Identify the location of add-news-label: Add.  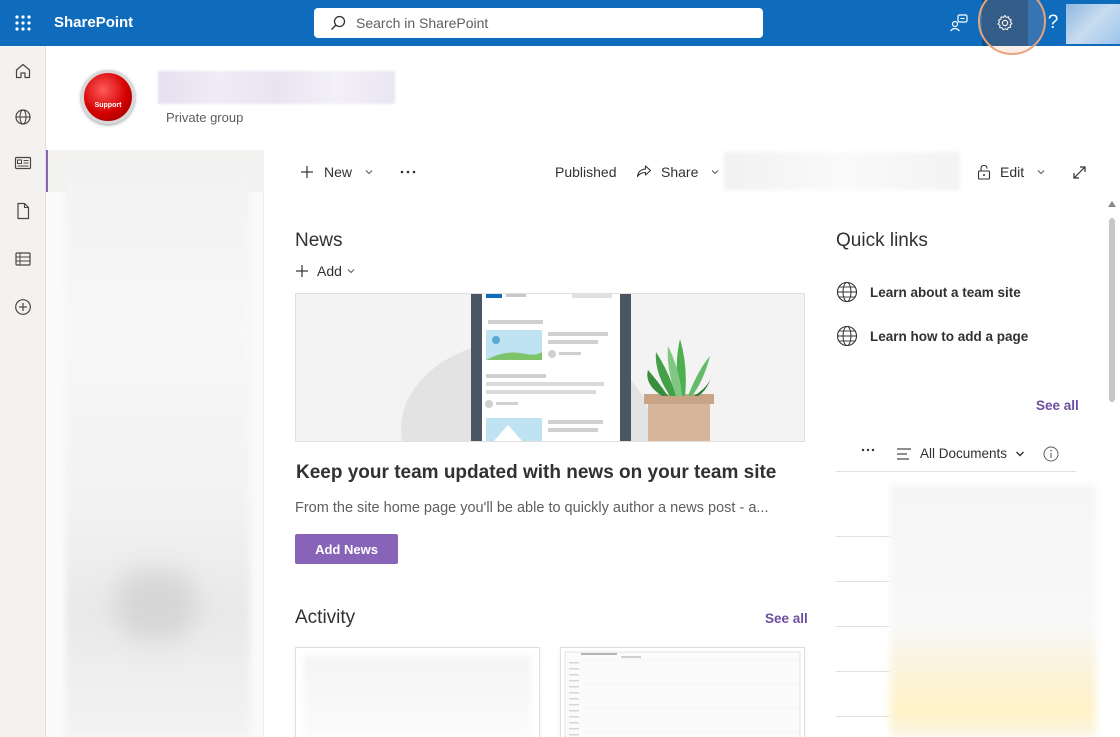
(329, 271).